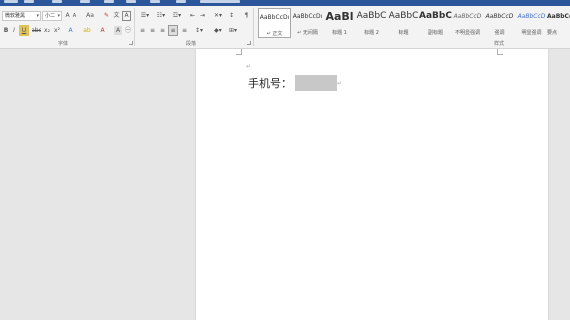  What do you see at coordinates (531, 33) in the screenshot?
I see `style-name: 明显强调` at bounding box center [531, 33].